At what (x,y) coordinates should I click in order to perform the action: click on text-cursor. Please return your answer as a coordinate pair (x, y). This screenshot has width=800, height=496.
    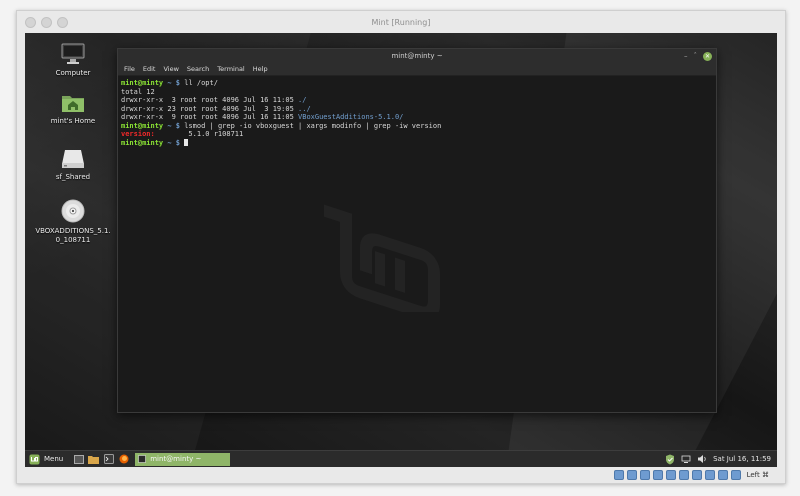
    Looking at the image, I should click on (186, 142).